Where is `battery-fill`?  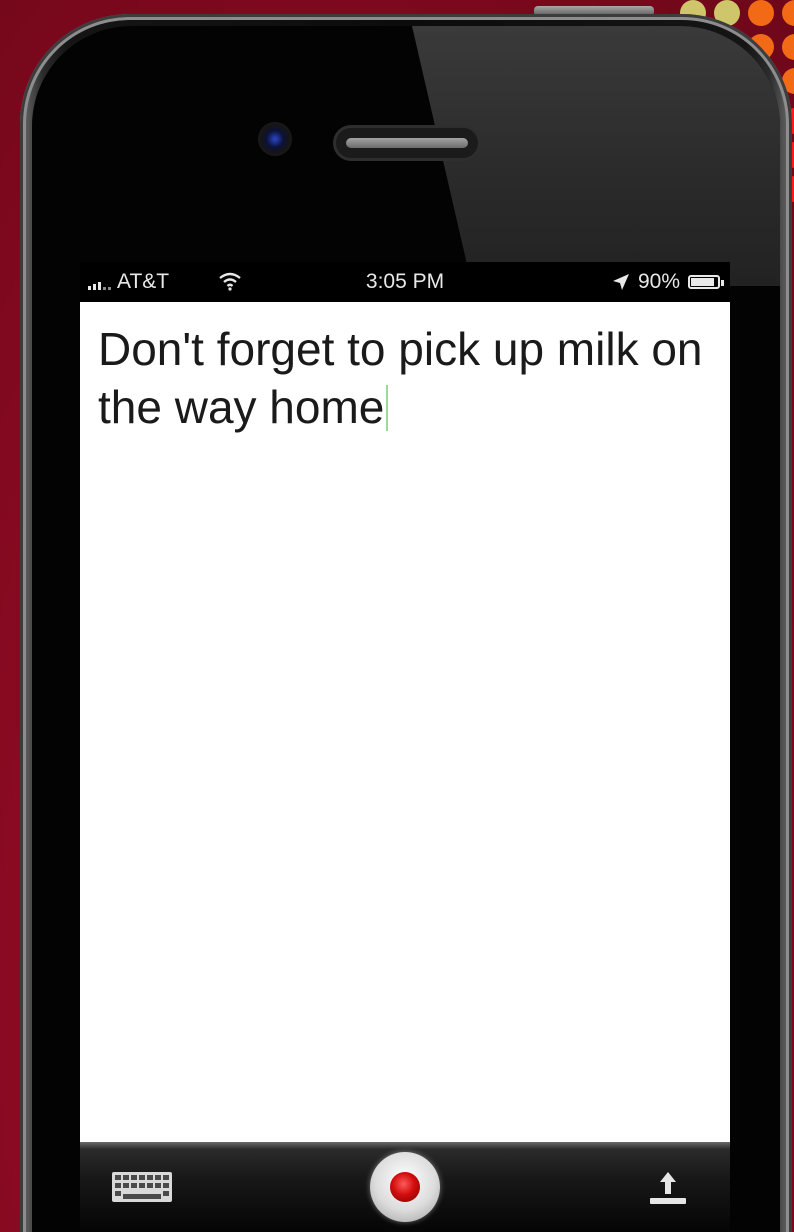
battery-fill is located at coordinates (703, 282).